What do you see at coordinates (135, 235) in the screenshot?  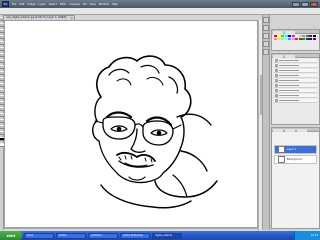 I see `taskbar-button: Adobe Photoshop` at bounding box center [135, 235].